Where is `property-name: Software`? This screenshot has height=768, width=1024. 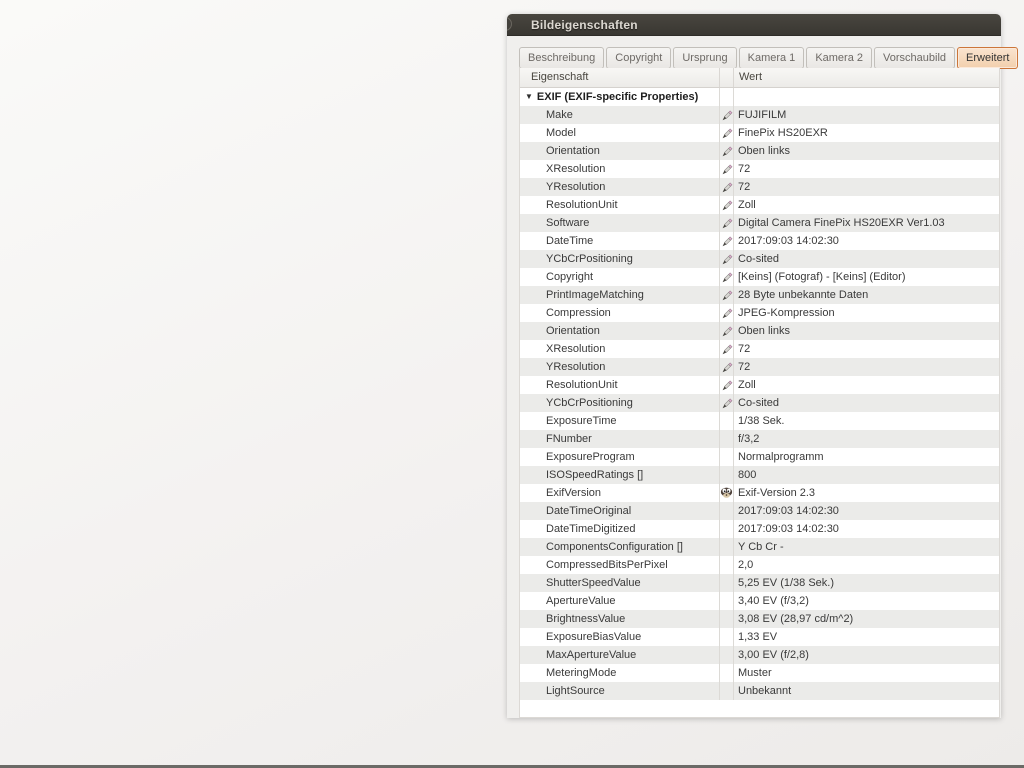 property-name: Software is located at coordinates (568, 223).